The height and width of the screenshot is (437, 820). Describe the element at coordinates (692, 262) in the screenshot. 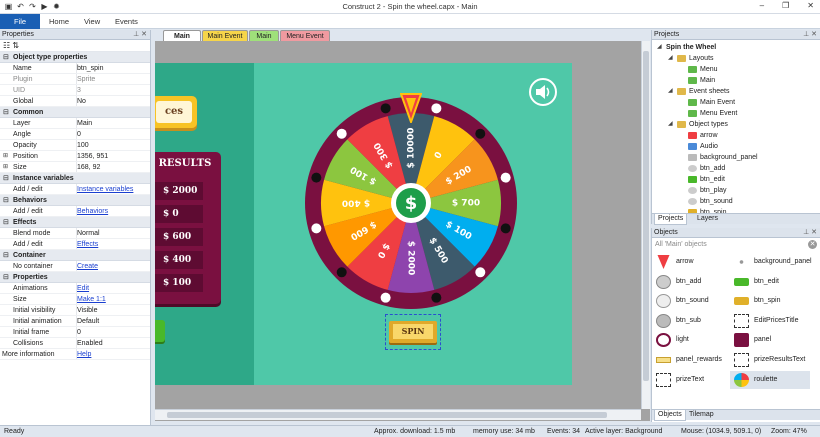

I see `object-item: arrow` at that location.